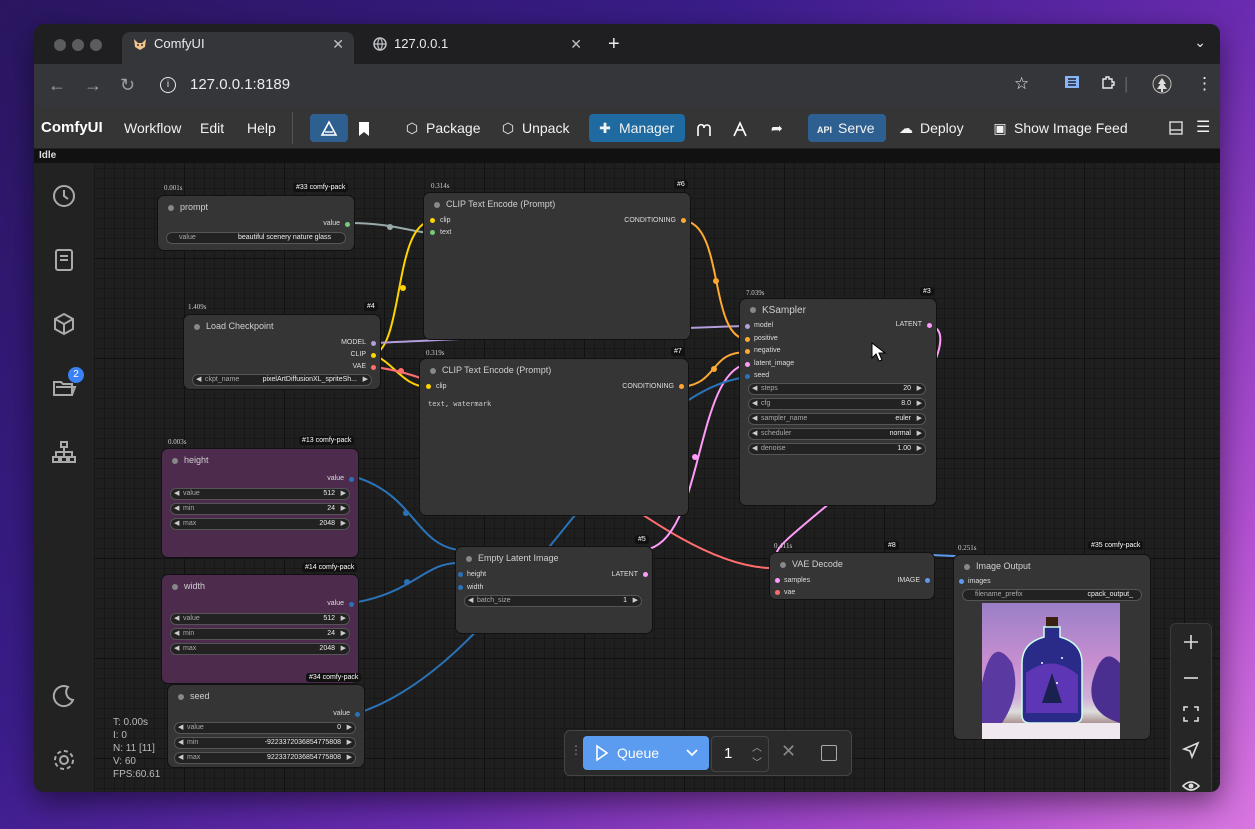 This screenshot has height=829, width=1255. What do you see at coordinates (64, 324) in the screenshot?
I see `cube-icon` at bounding box center [64, 324].